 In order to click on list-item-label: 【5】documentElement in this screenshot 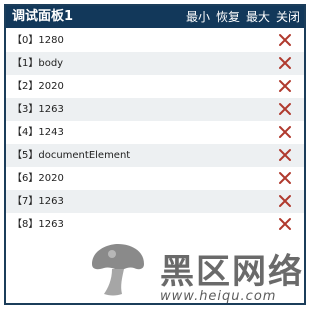, I will do `click(71, 155)`.